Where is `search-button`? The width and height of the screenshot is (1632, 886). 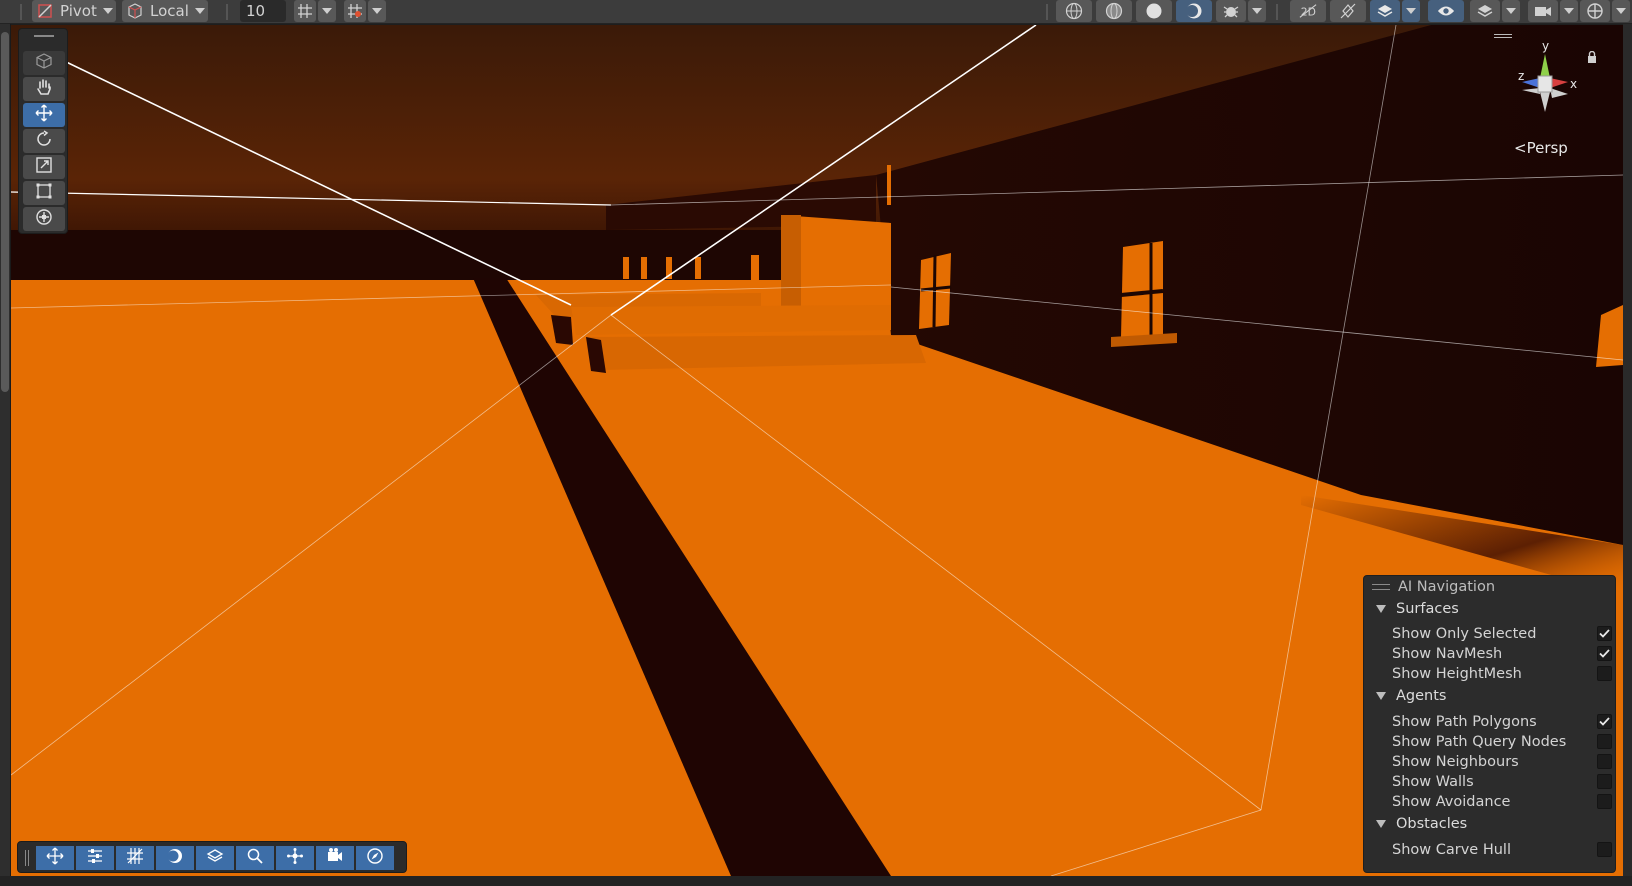 search-button is located at coordinates (255, 858).